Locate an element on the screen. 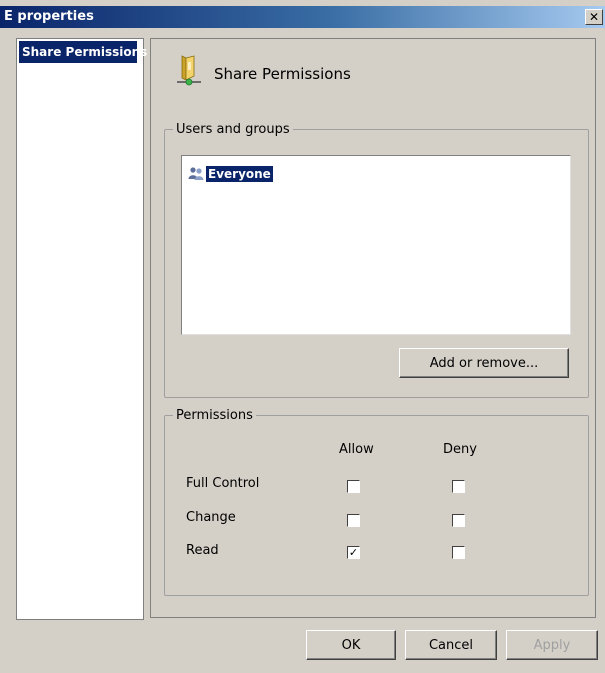  title-bar: E properties ✕ is located at coordinates (302, 17).